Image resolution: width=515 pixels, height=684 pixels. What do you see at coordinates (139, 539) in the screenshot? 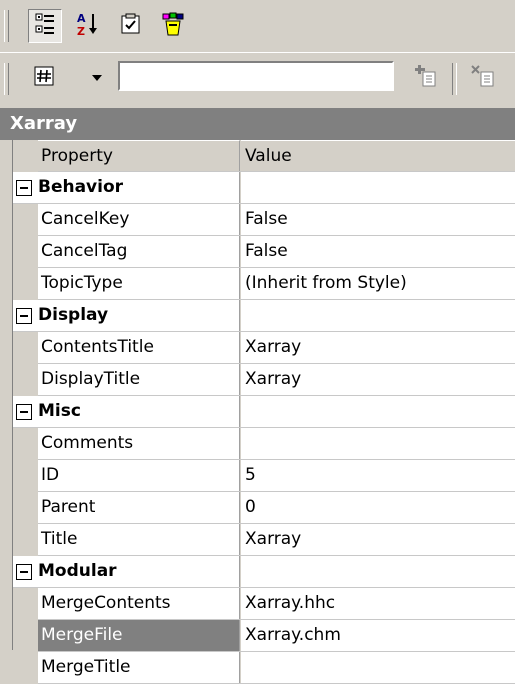
I see `property-name: Title` at bounding box center [139, 539].